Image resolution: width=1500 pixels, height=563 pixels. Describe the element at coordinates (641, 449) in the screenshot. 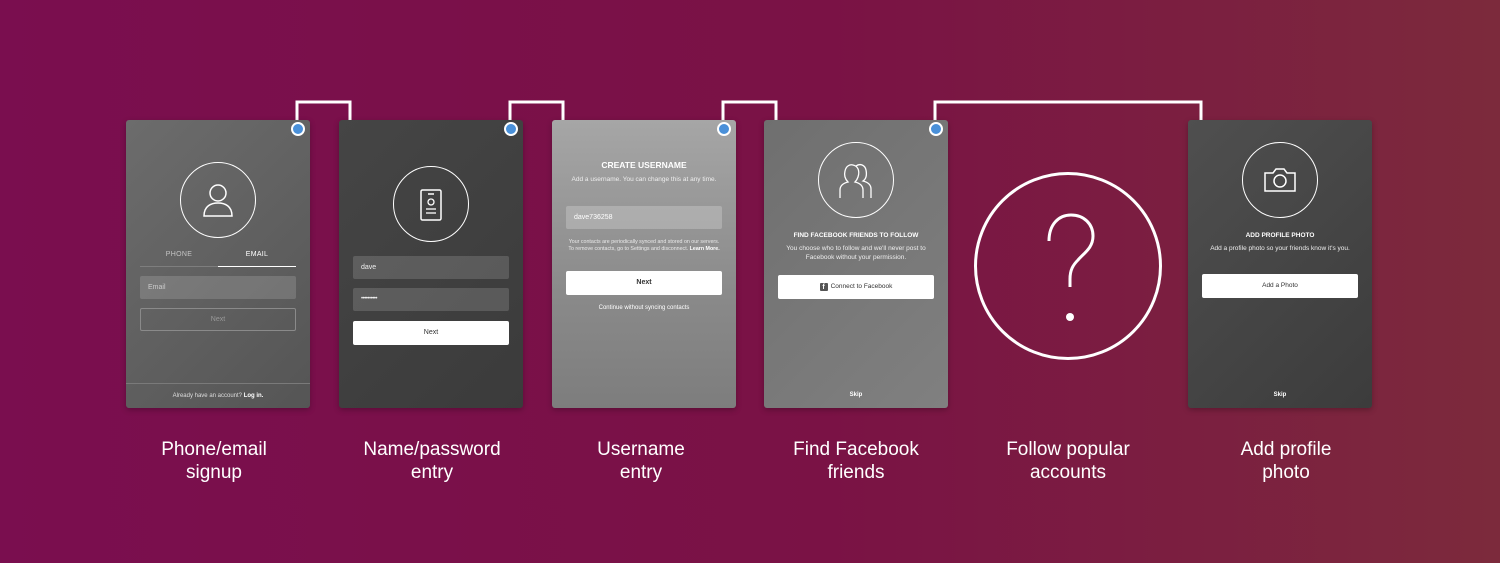

I see `caption-line-1: Username` at that location.